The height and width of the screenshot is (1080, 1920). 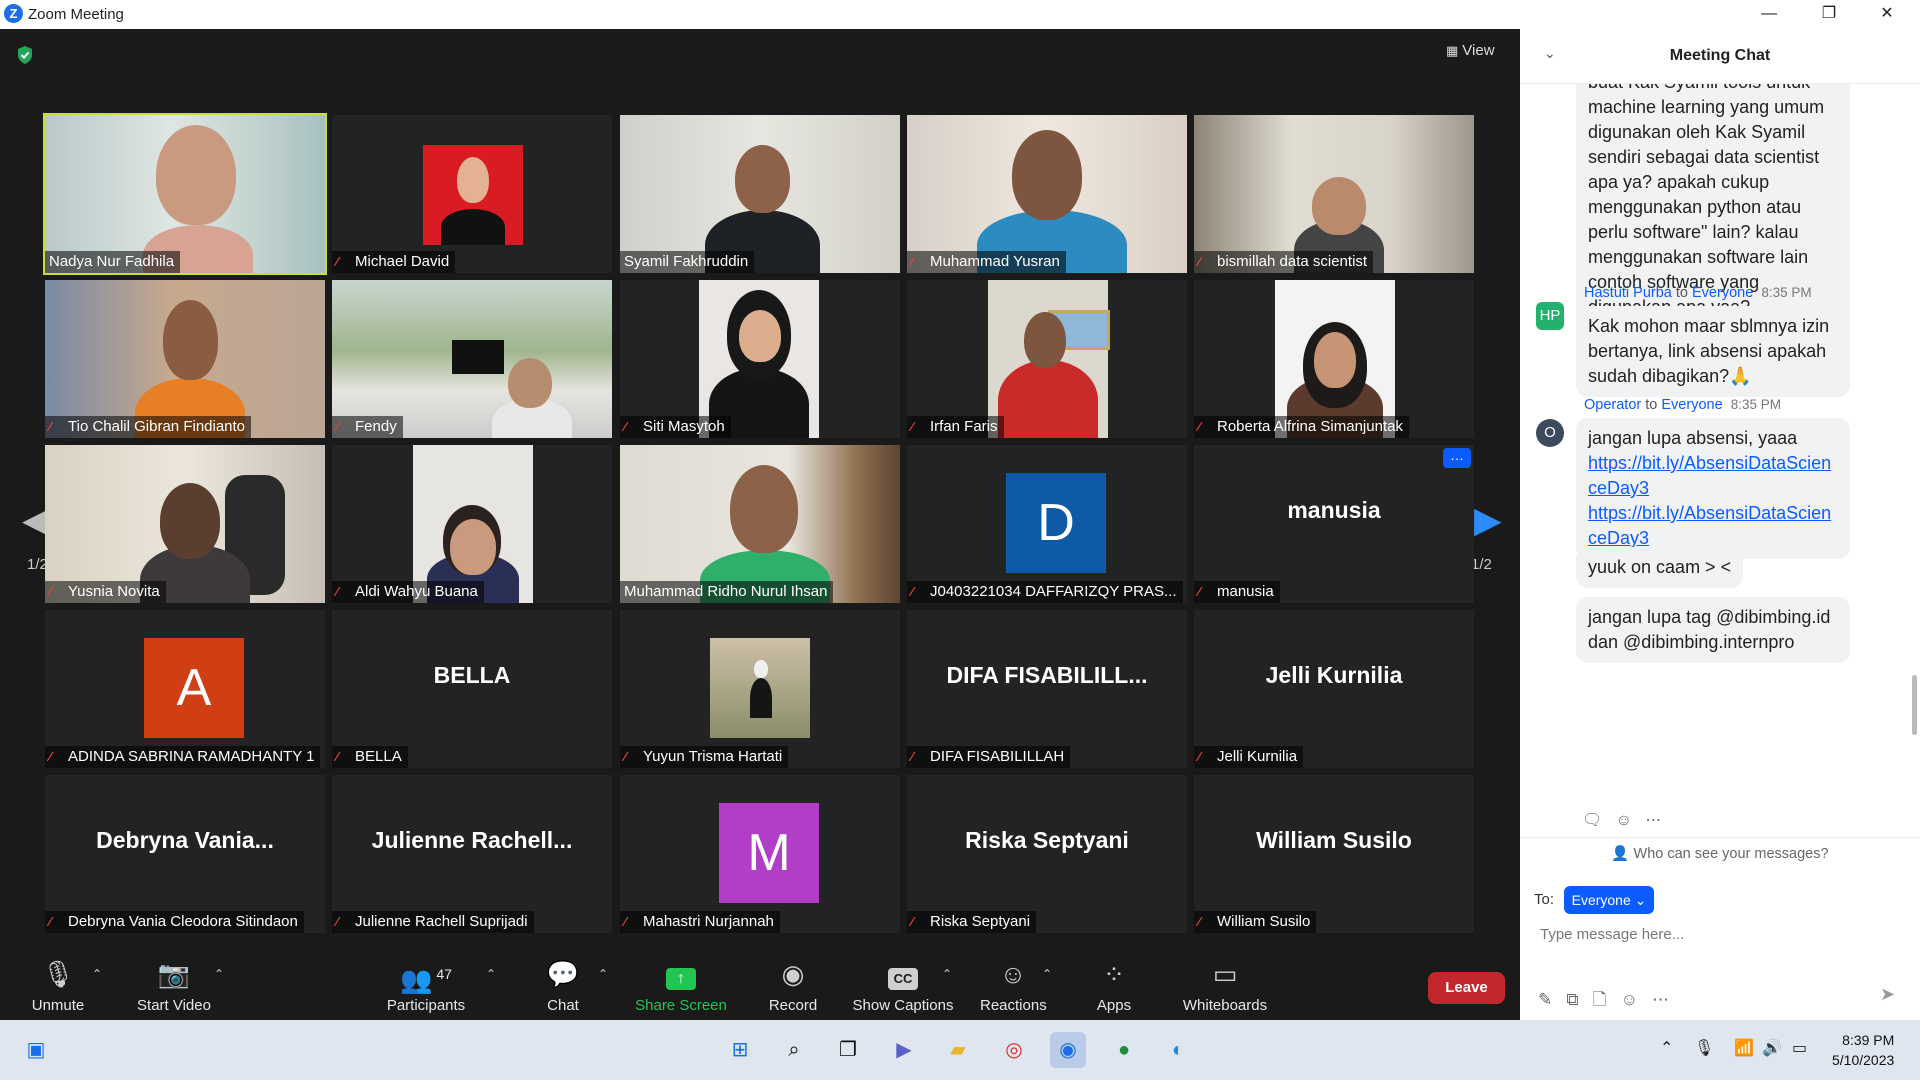 What do you see at coordinates (444, 974) in the screenshot?
I see `participants-count: 47` at bounding box center [444, 974].